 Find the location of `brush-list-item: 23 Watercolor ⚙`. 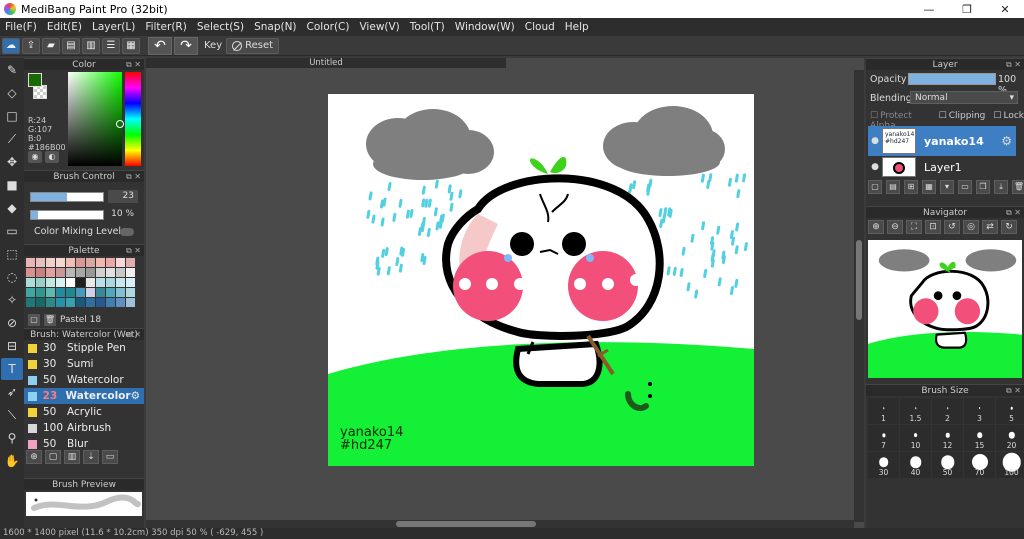

brush-list-item: 23 Watercolor ⚙ is located at coordinates (84, 396).